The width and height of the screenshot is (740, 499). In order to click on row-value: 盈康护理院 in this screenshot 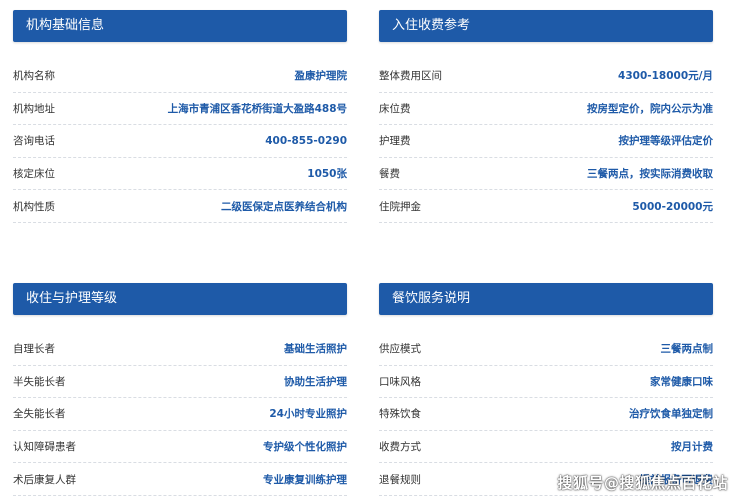, I will do `click(321, 76)`.